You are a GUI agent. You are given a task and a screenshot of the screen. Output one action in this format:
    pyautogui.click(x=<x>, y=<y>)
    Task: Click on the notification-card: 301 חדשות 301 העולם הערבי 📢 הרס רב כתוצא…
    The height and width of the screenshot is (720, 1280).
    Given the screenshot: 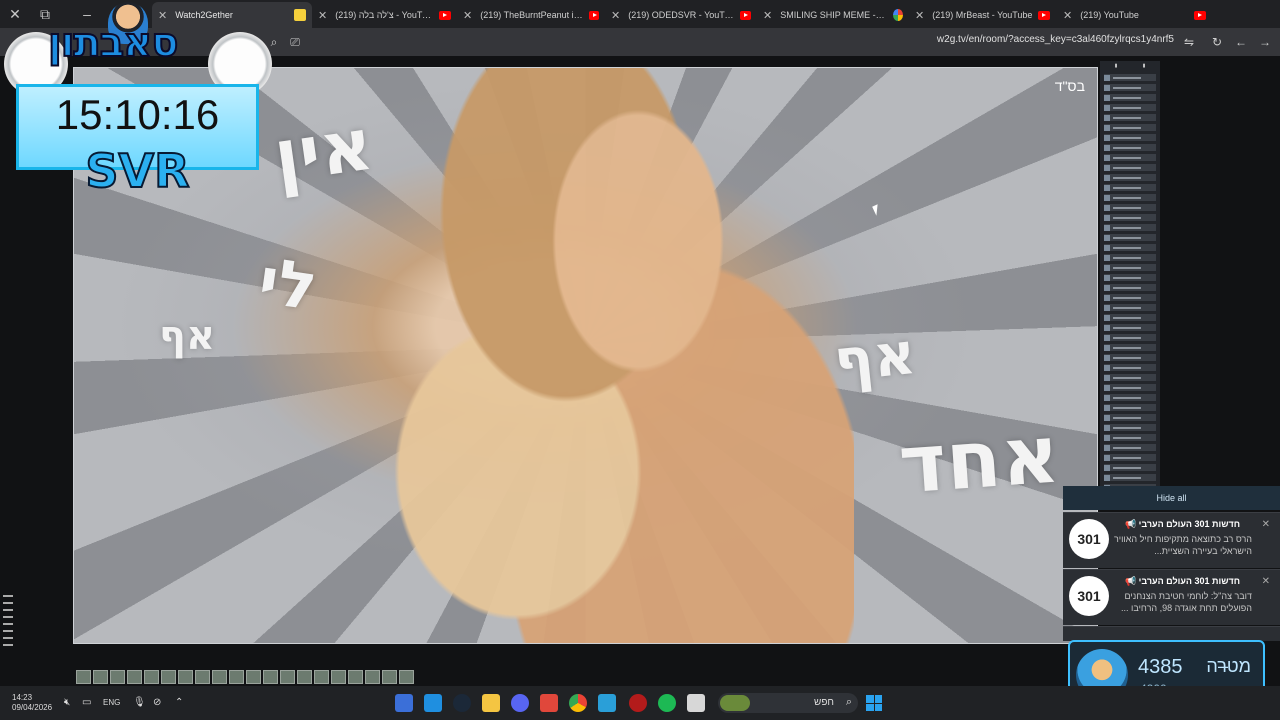 What is the action you would take?
    pyautogui.click(x=1171, y=540)
    